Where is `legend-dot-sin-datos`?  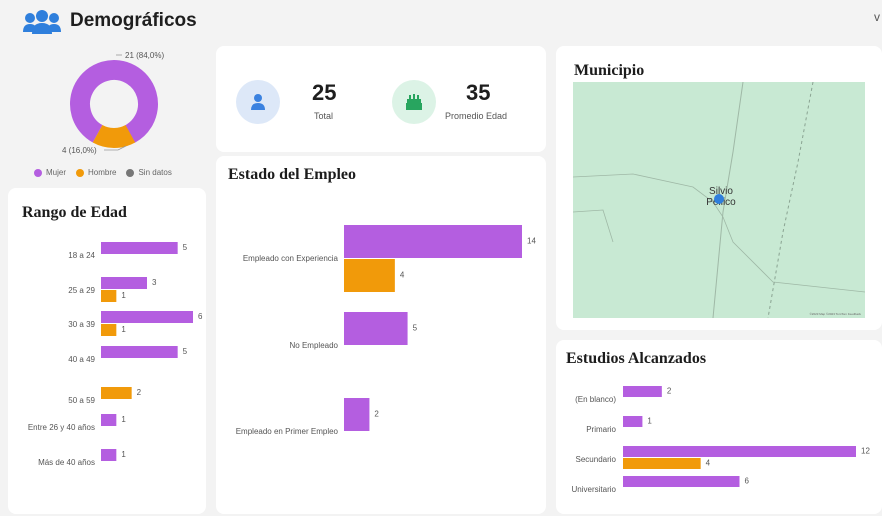
legend-dot-sin-datos is located at coordinates (130, 172).